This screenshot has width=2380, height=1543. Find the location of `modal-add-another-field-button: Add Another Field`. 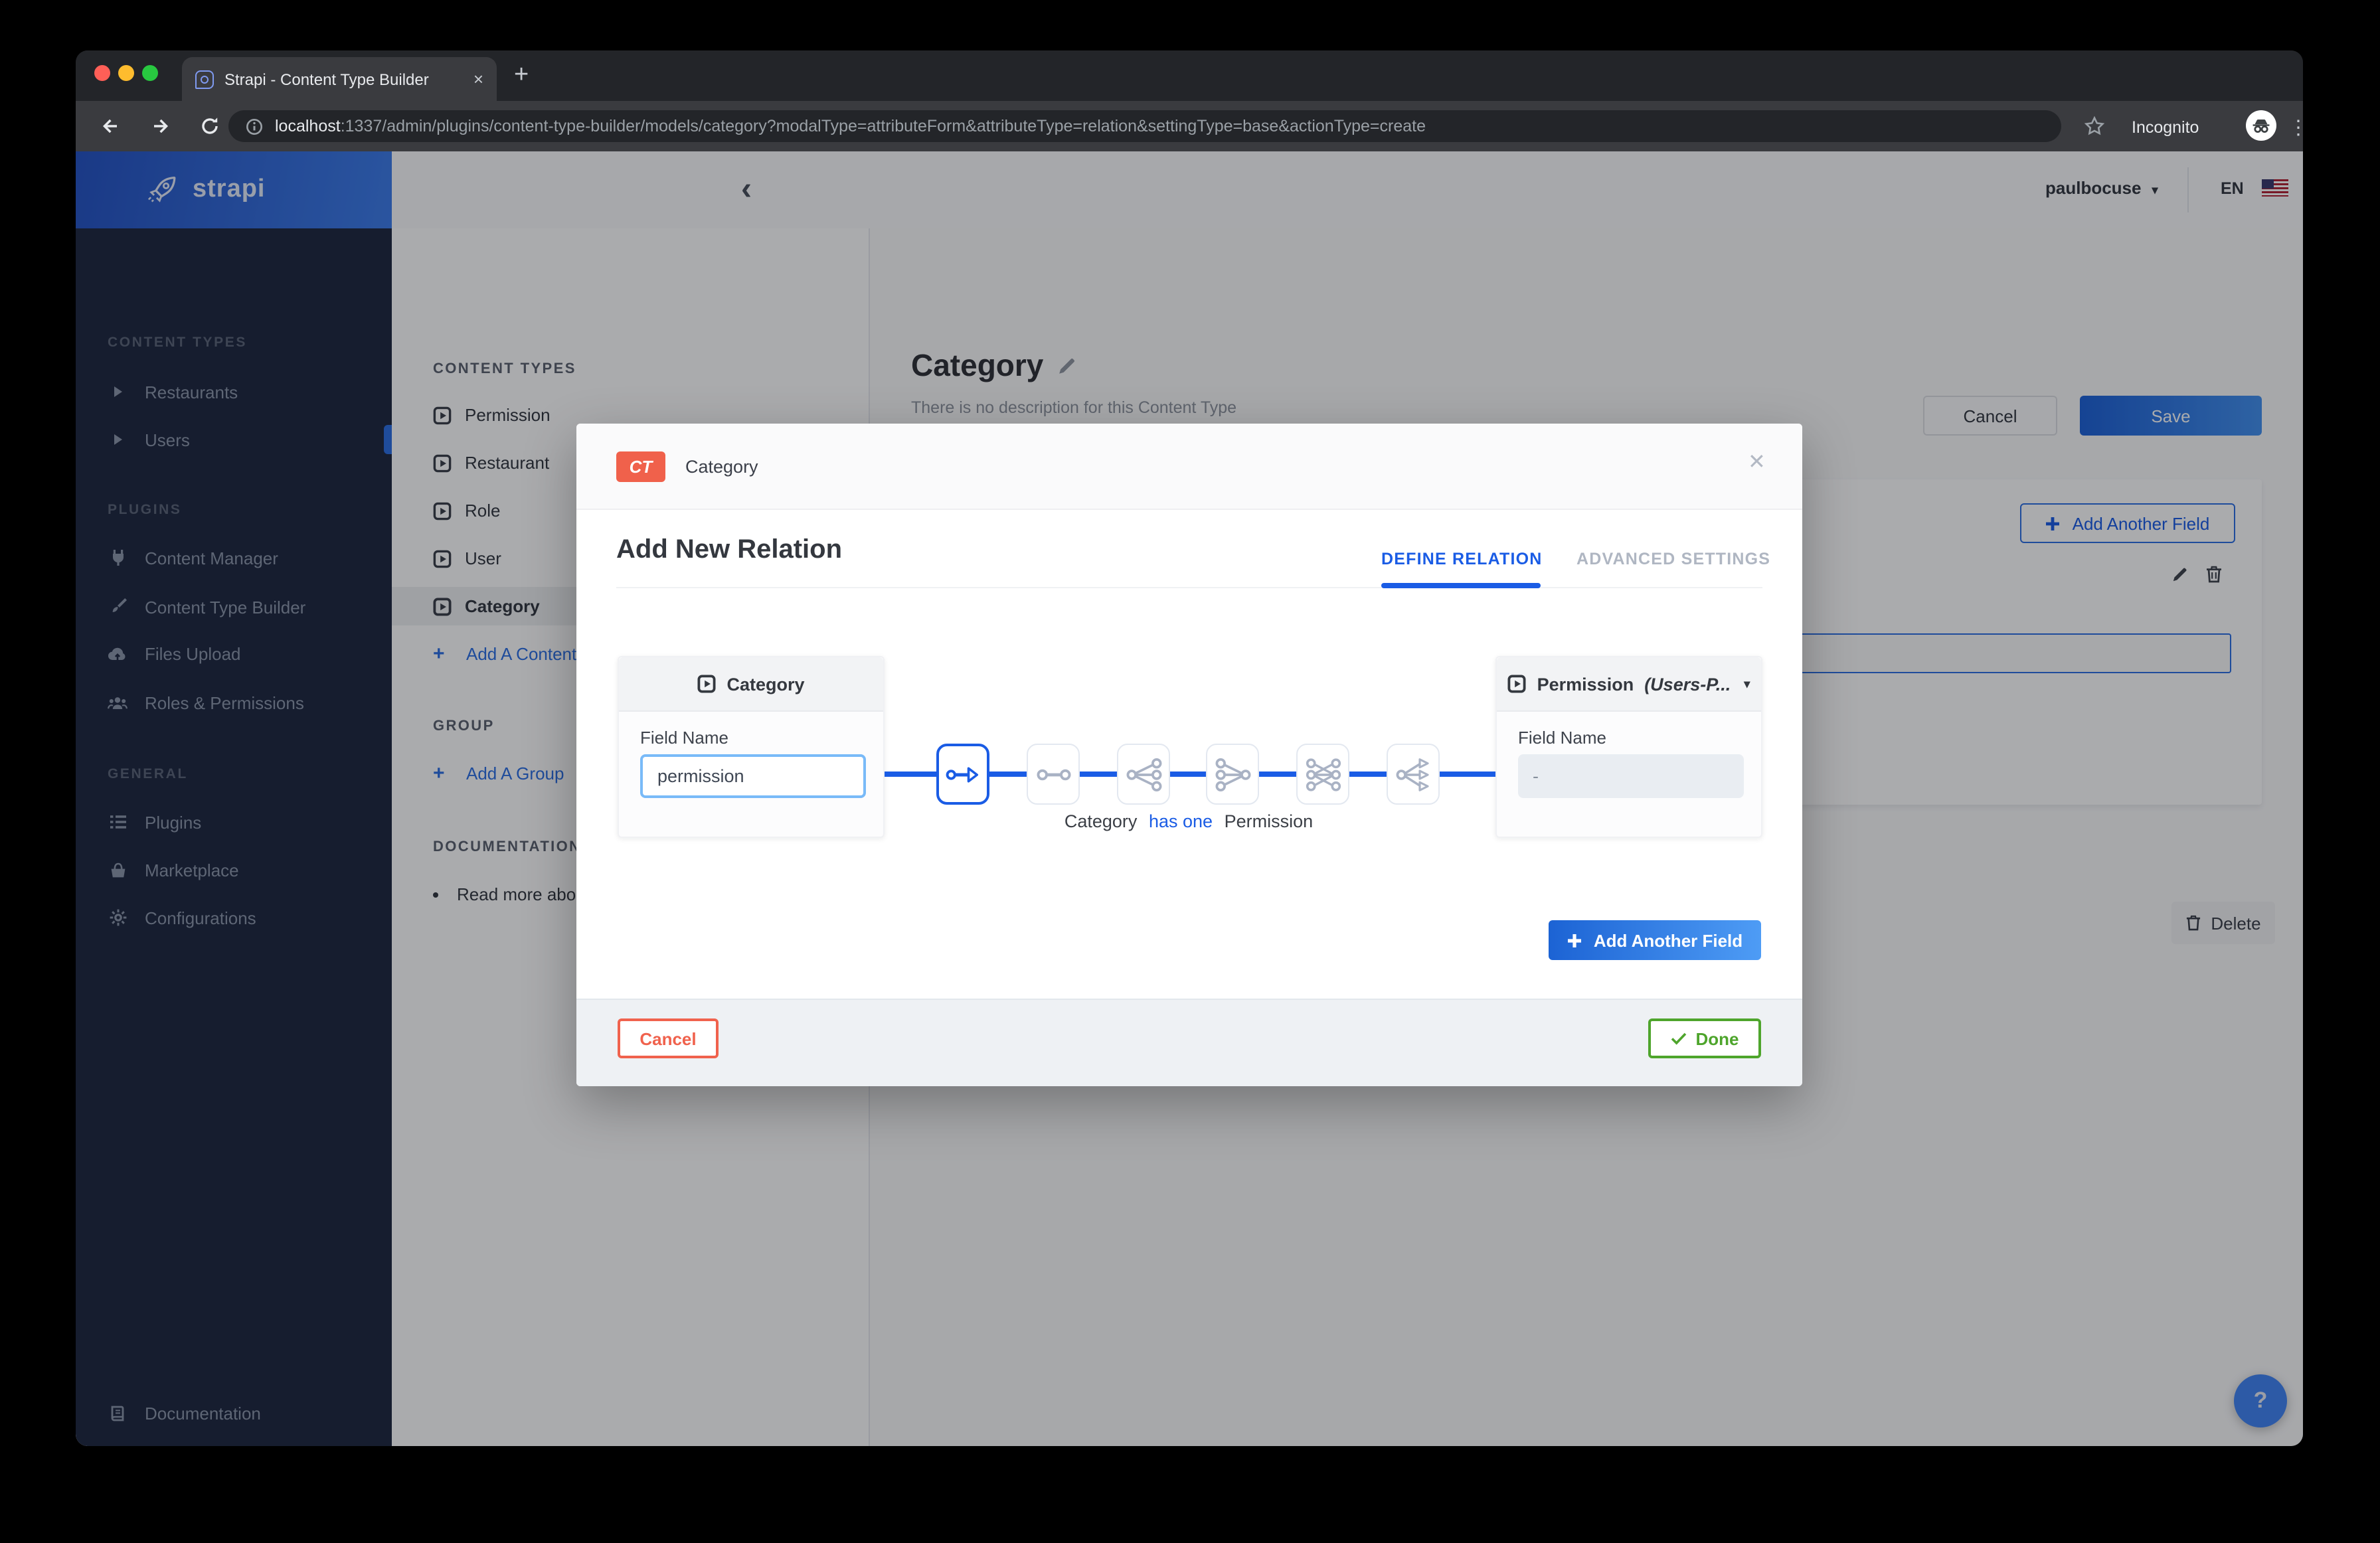

modal-add-another-field-button: Add Another Field is located at coordinates (1655, 940).